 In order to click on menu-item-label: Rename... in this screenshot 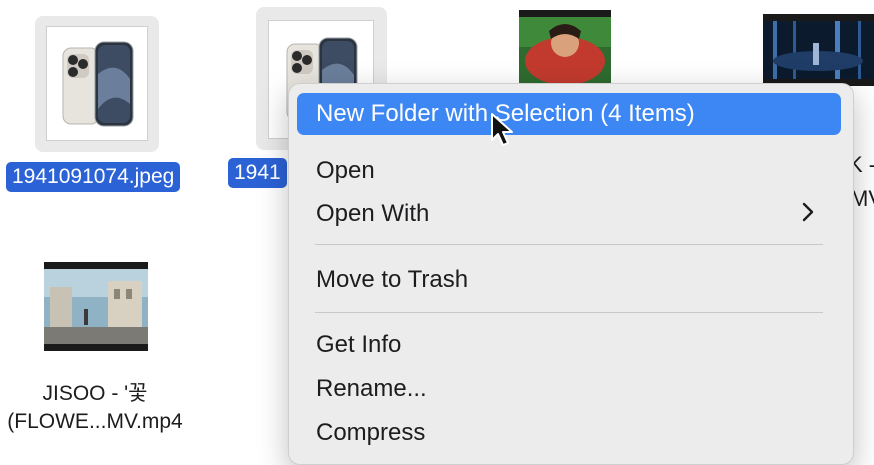, I will do `click(371, 388)`.